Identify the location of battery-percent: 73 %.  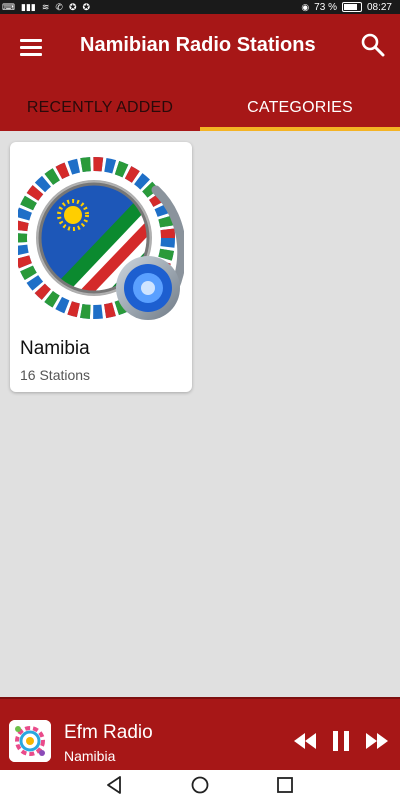
(325, 7).